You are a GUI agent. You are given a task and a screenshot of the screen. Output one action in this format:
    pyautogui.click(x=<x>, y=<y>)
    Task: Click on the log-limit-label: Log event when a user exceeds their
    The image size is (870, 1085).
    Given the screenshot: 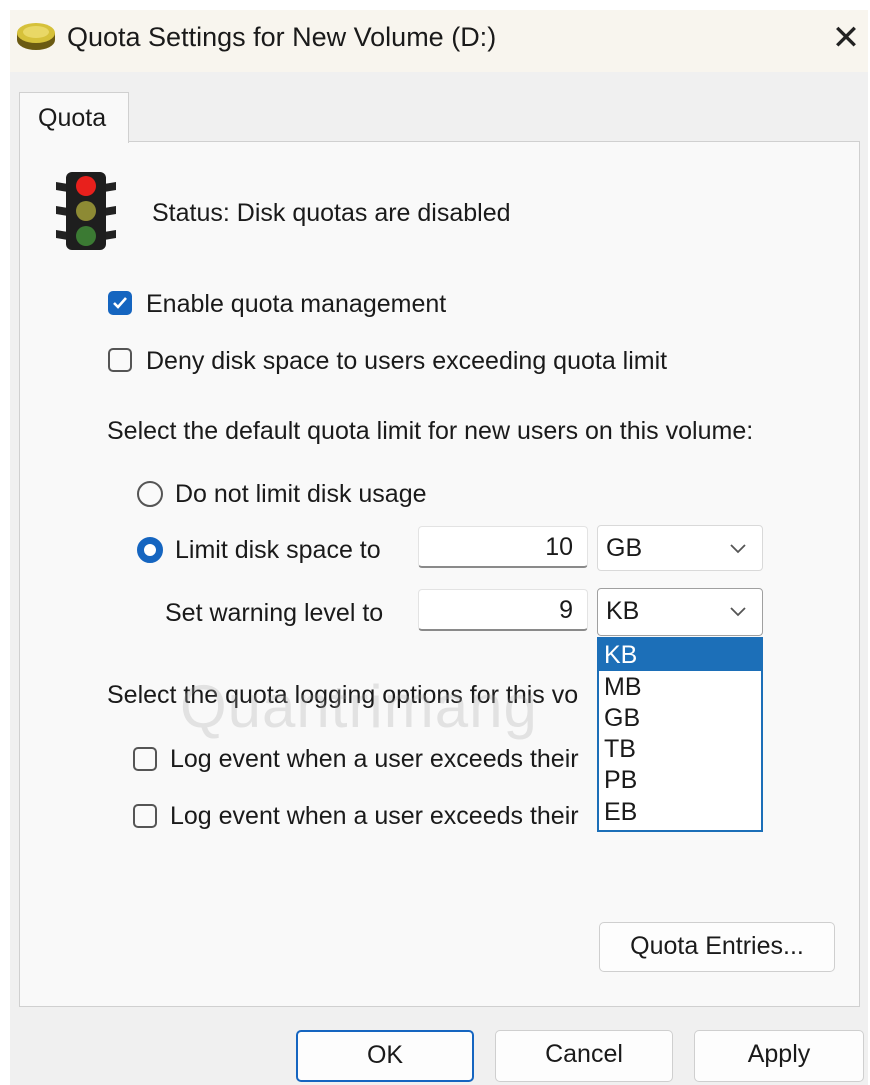 What is the action you would take?
    pyautogui.click(x=374, y=759)
    